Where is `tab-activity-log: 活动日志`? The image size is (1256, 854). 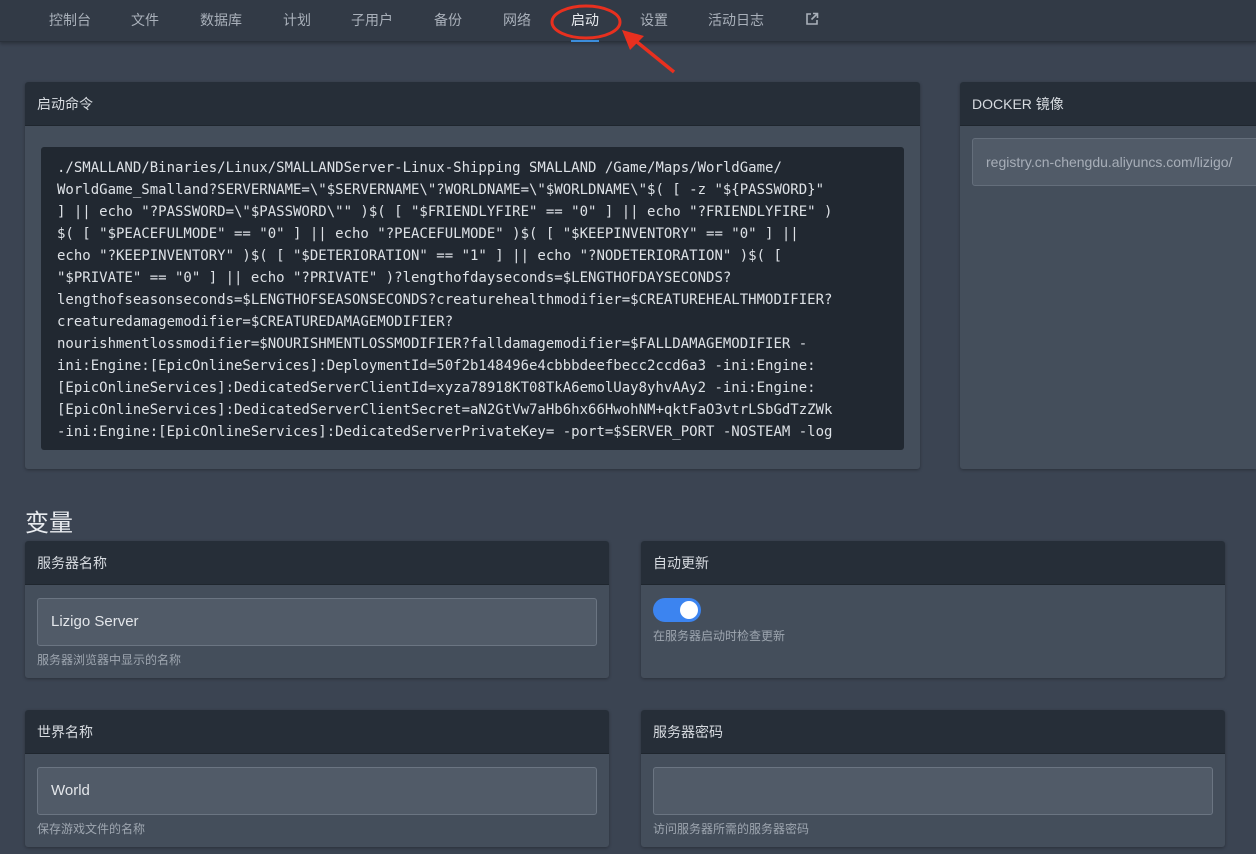
tab-activity-log: 活动日志 is located at coordinates (736, 21).